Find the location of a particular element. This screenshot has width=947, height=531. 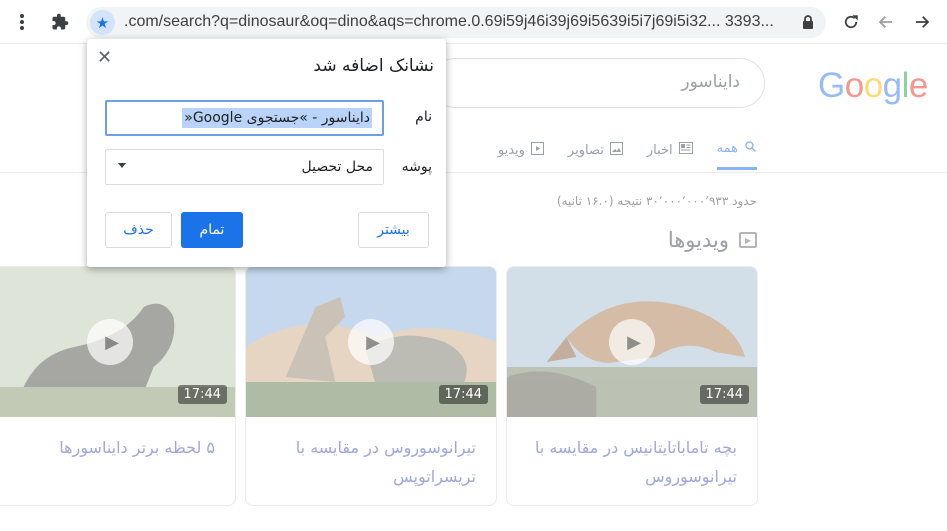

tab-images: تصاویر is located at coordinates (595, 150).